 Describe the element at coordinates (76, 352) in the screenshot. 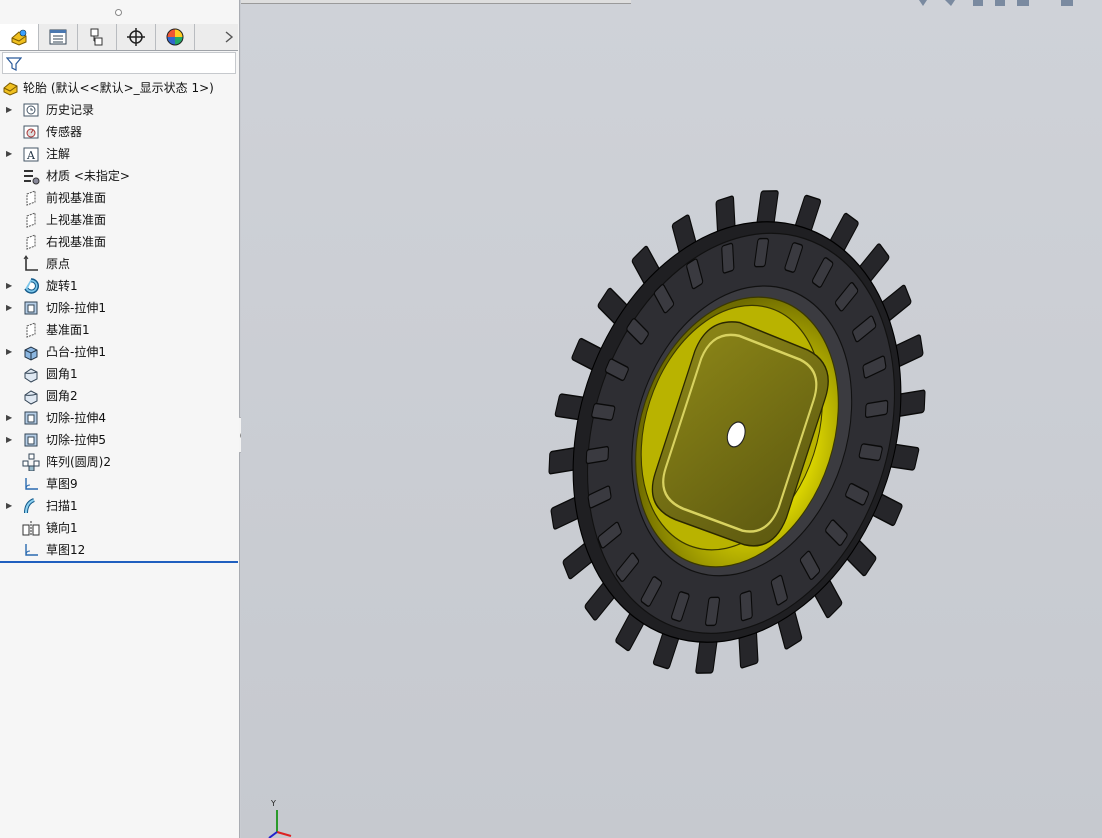

I see `tree-item-label: 凸台-拉伸1` at that location.